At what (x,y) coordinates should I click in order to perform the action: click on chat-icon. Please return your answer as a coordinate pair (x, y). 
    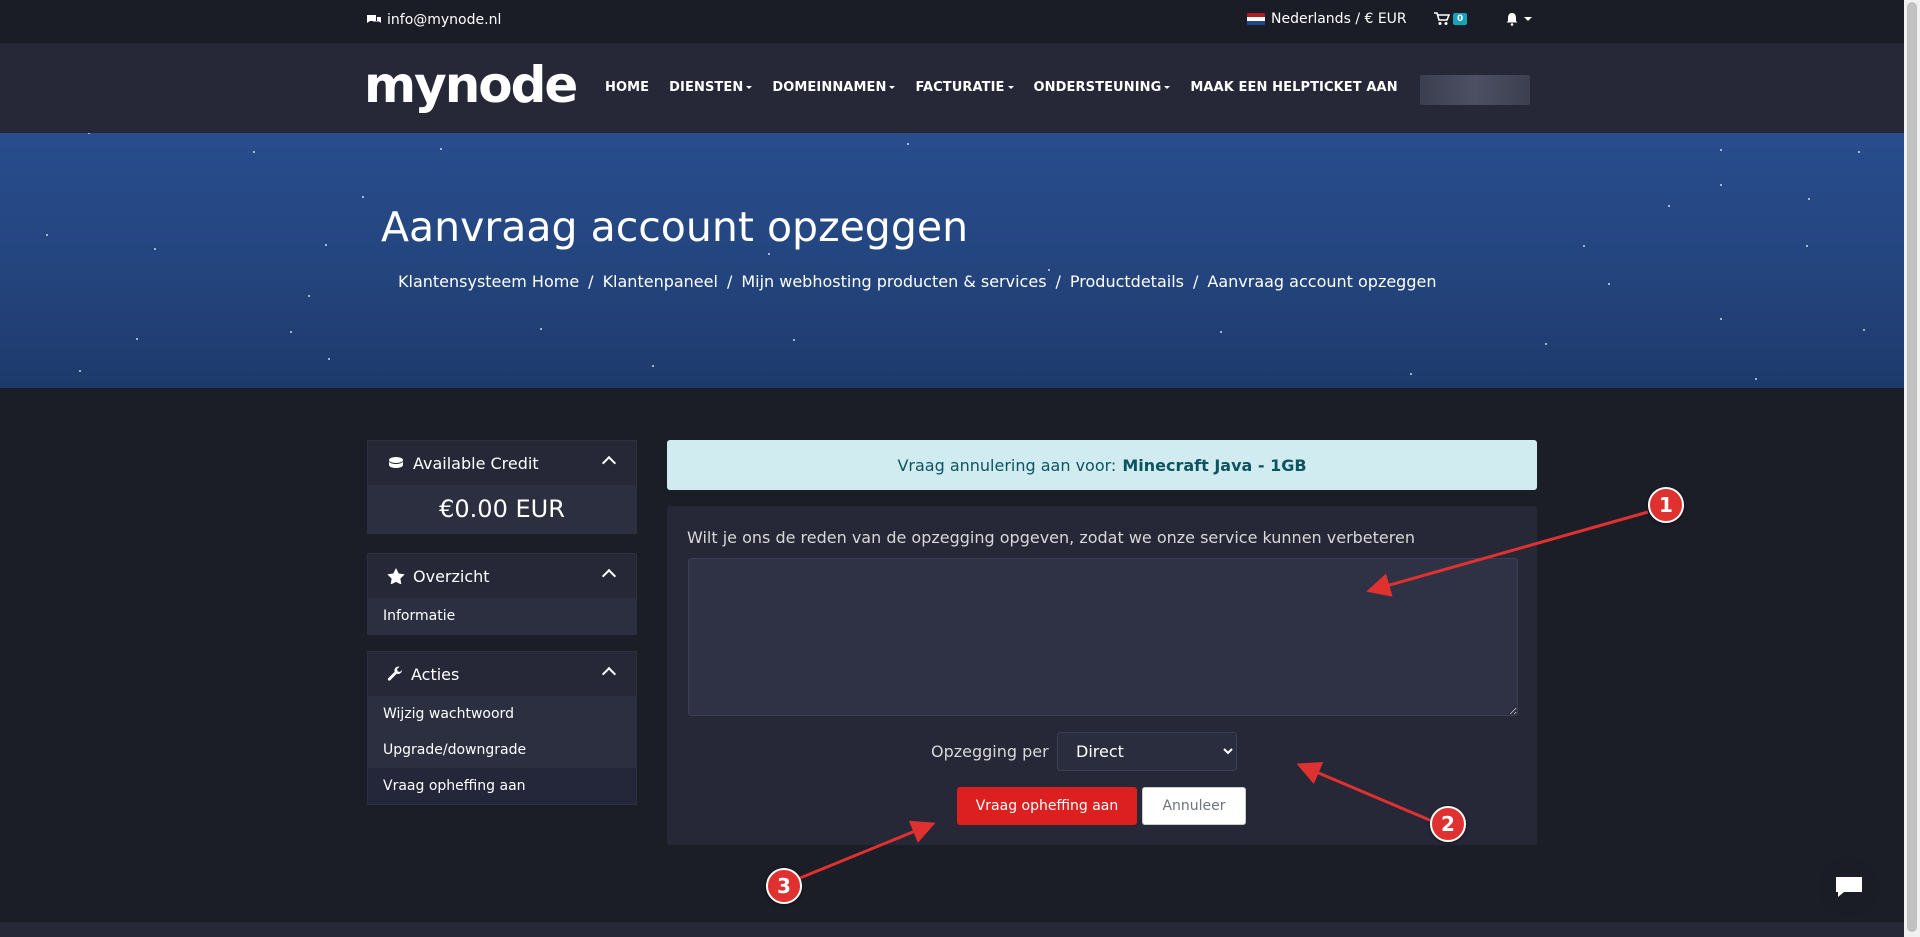
    Looking at the image, I should click on (1849, 887).